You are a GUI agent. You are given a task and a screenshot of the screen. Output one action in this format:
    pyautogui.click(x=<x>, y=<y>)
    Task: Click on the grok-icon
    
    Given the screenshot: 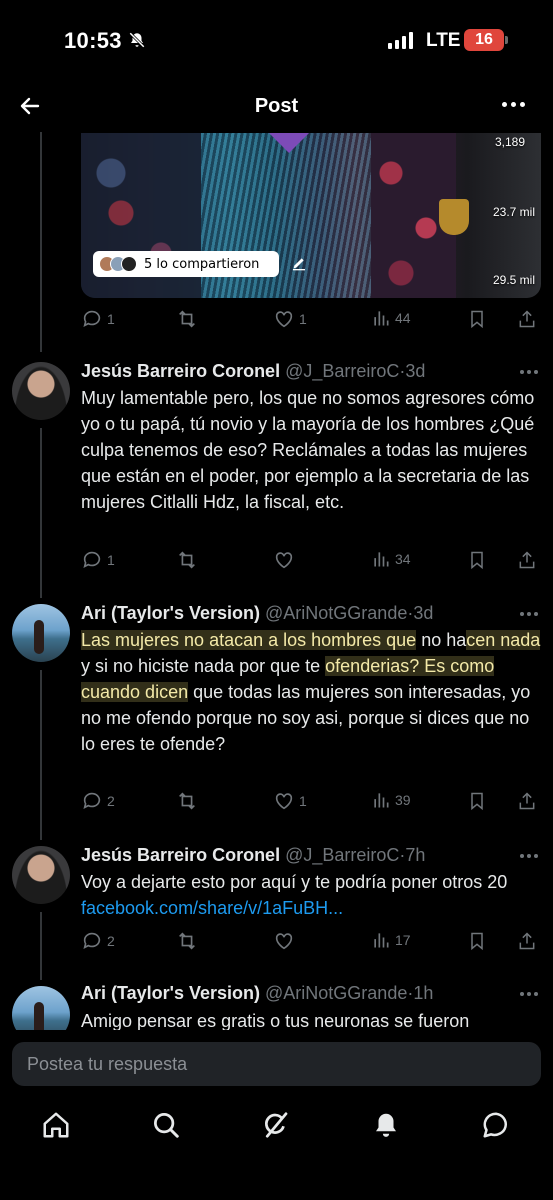 What is the action you would take?
    pyautogui.click(x=276, y=1127)
    